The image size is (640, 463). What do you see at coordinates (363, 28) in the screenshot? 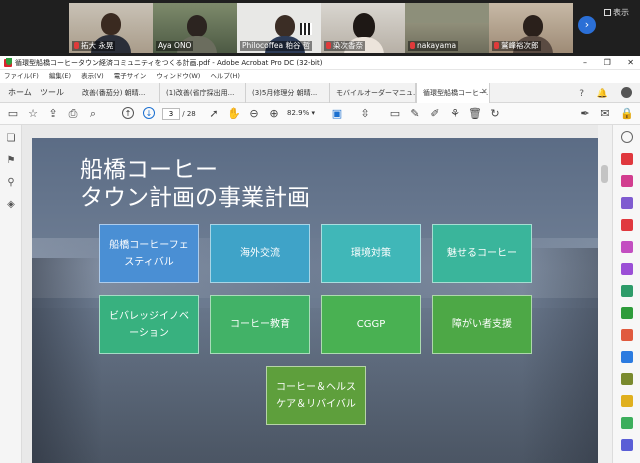
I see `video-tile: 染次香奈` at bounding box center [363, 28].